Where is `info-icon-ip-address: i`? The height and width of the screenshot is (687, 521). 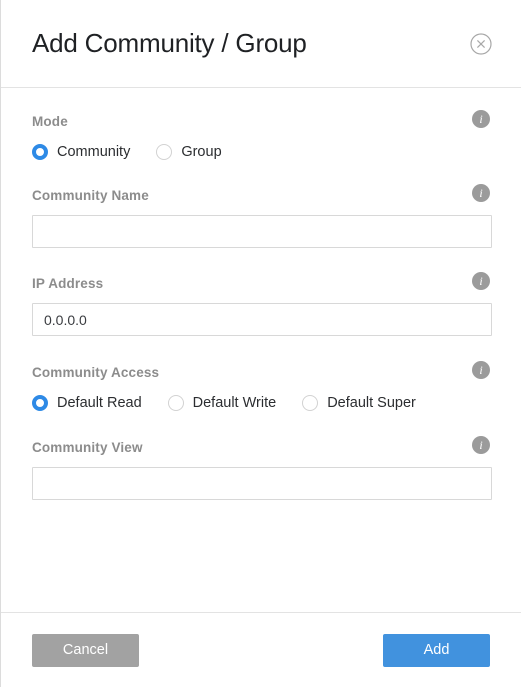
info-icon-ip-address: i is located at coordinates (481, 281).